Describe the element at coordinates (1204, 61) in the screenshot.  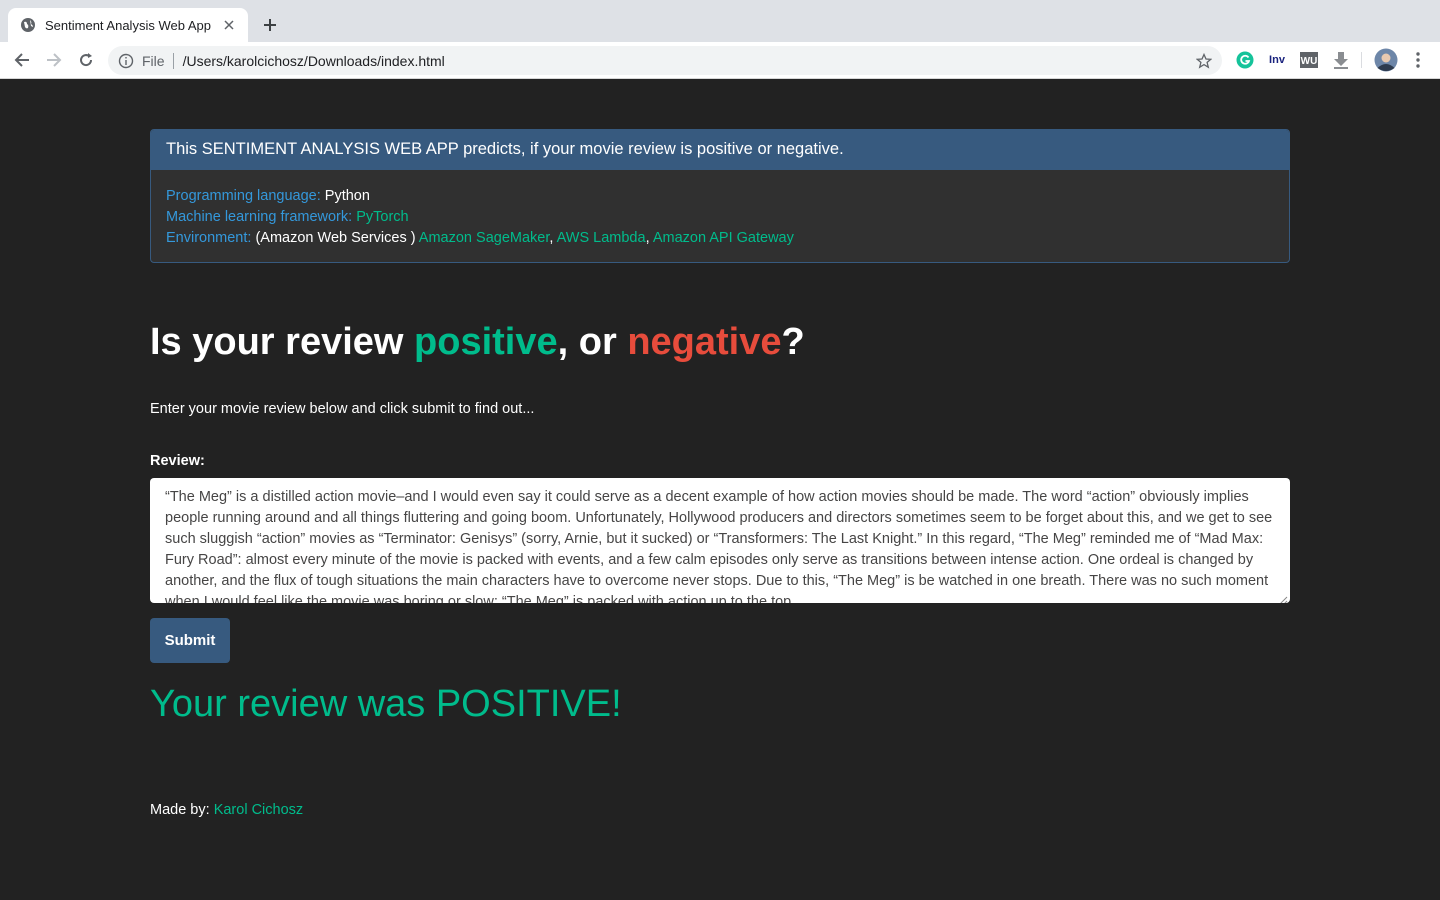
I see `star-icon` at that location.